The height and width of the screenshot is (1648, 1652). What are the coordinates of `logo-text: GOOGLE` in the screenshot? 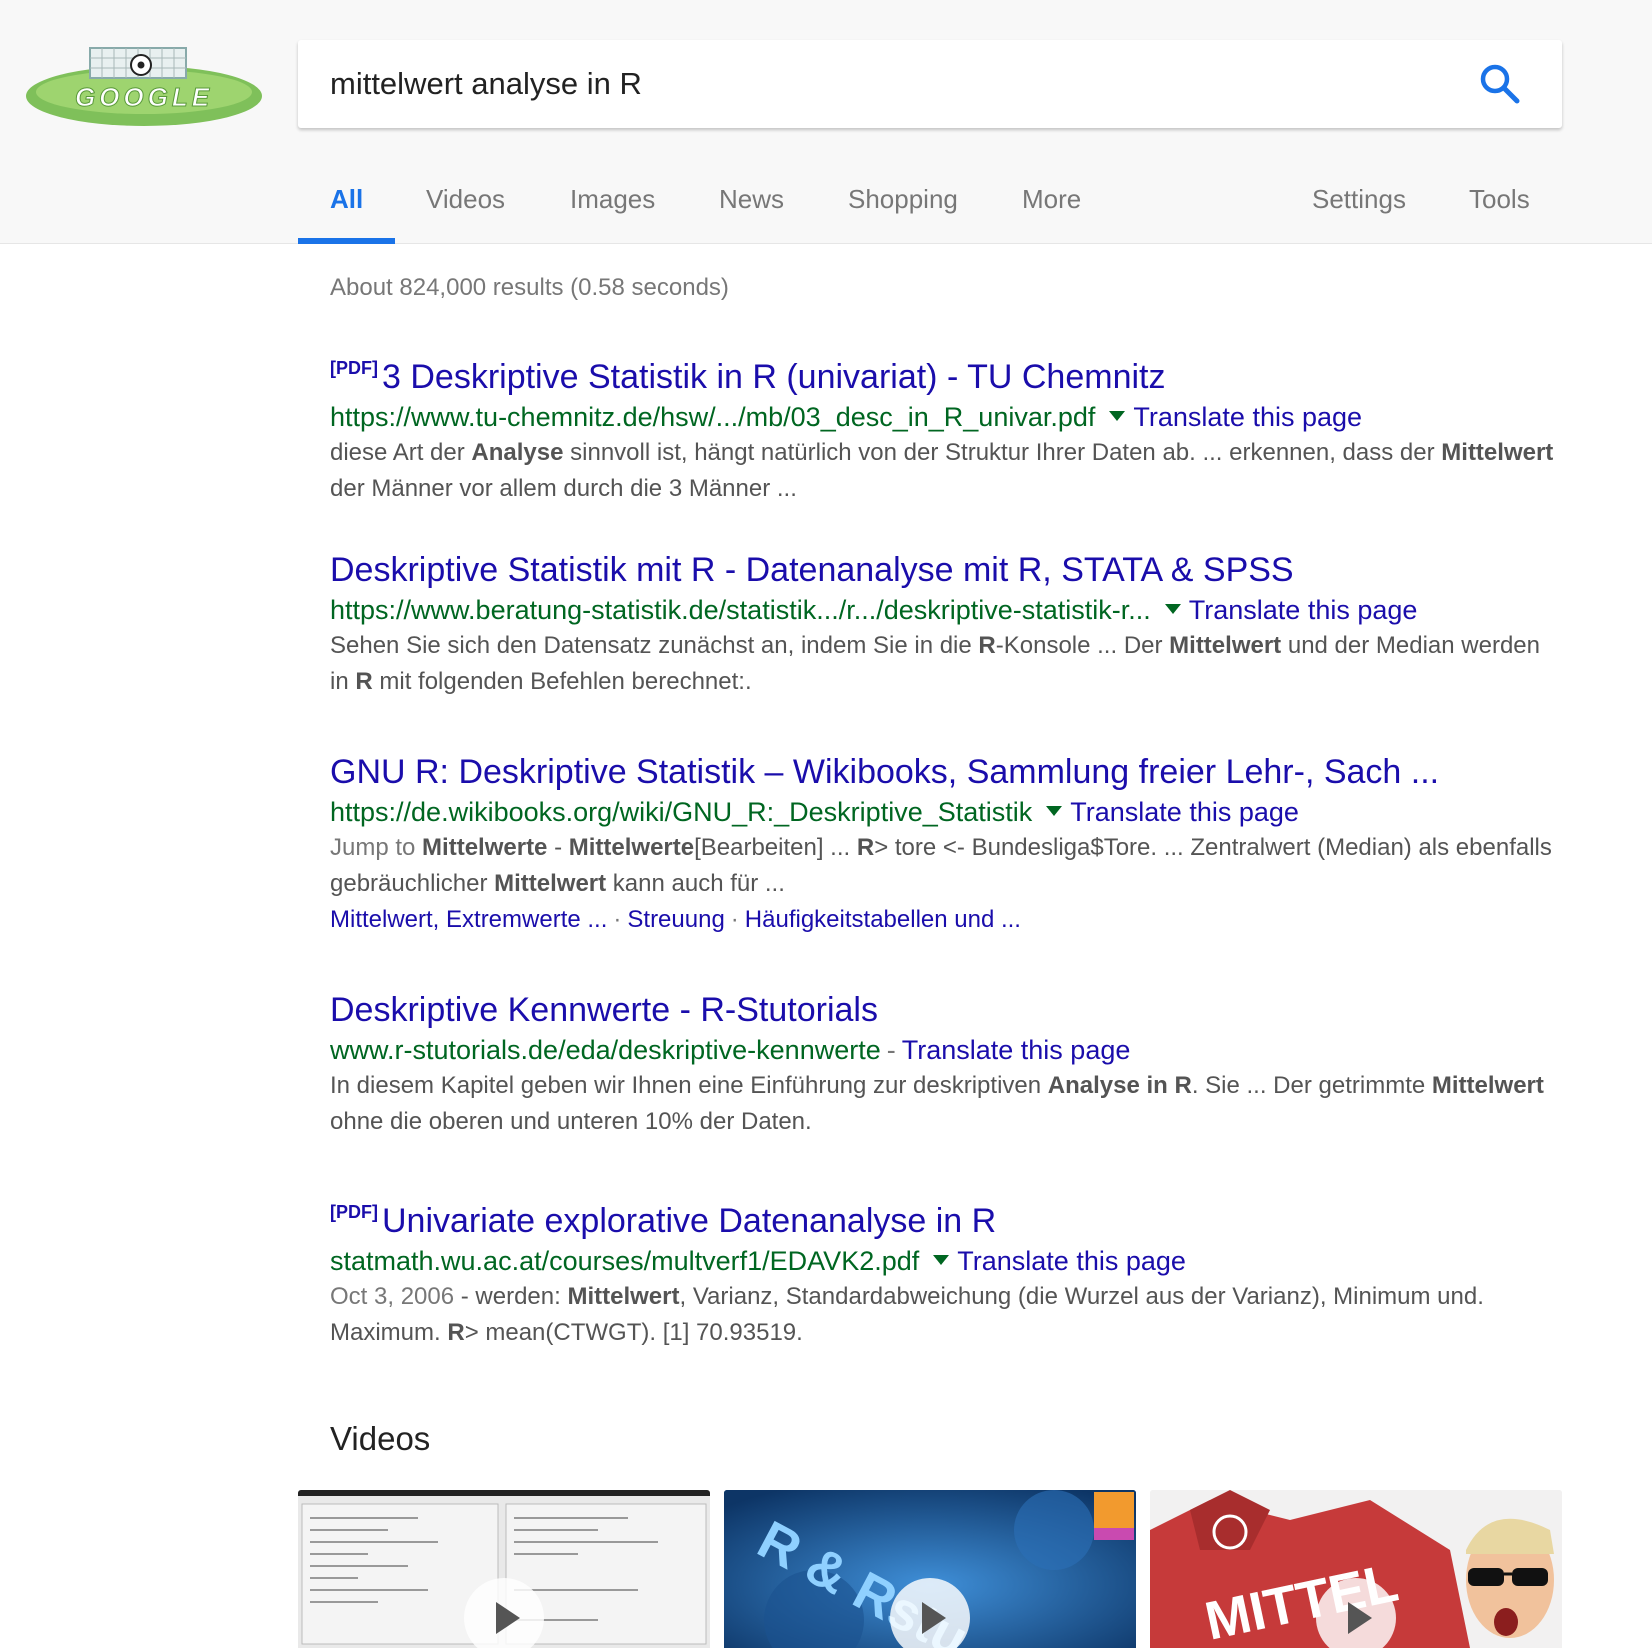 It's located at (144, 97).